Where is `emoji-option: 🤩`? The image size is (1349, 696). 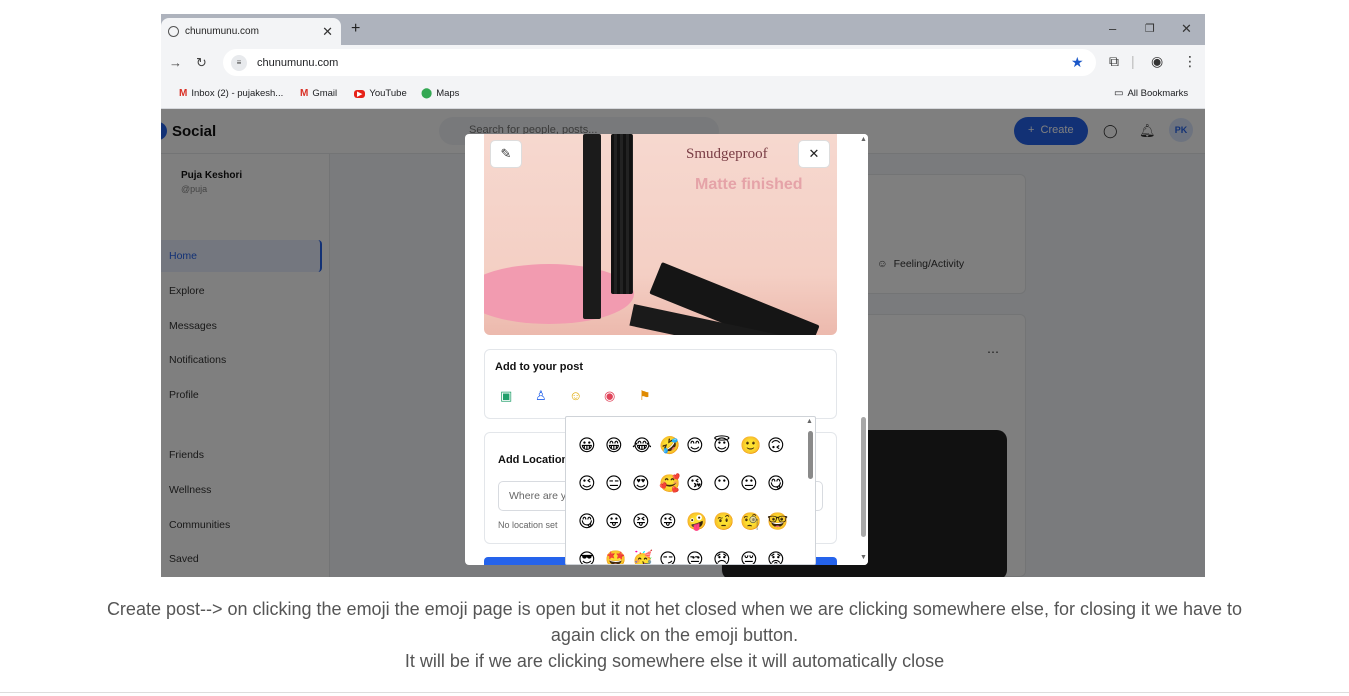 emoji-option: 🤩 is located at coordinates (618, 556).